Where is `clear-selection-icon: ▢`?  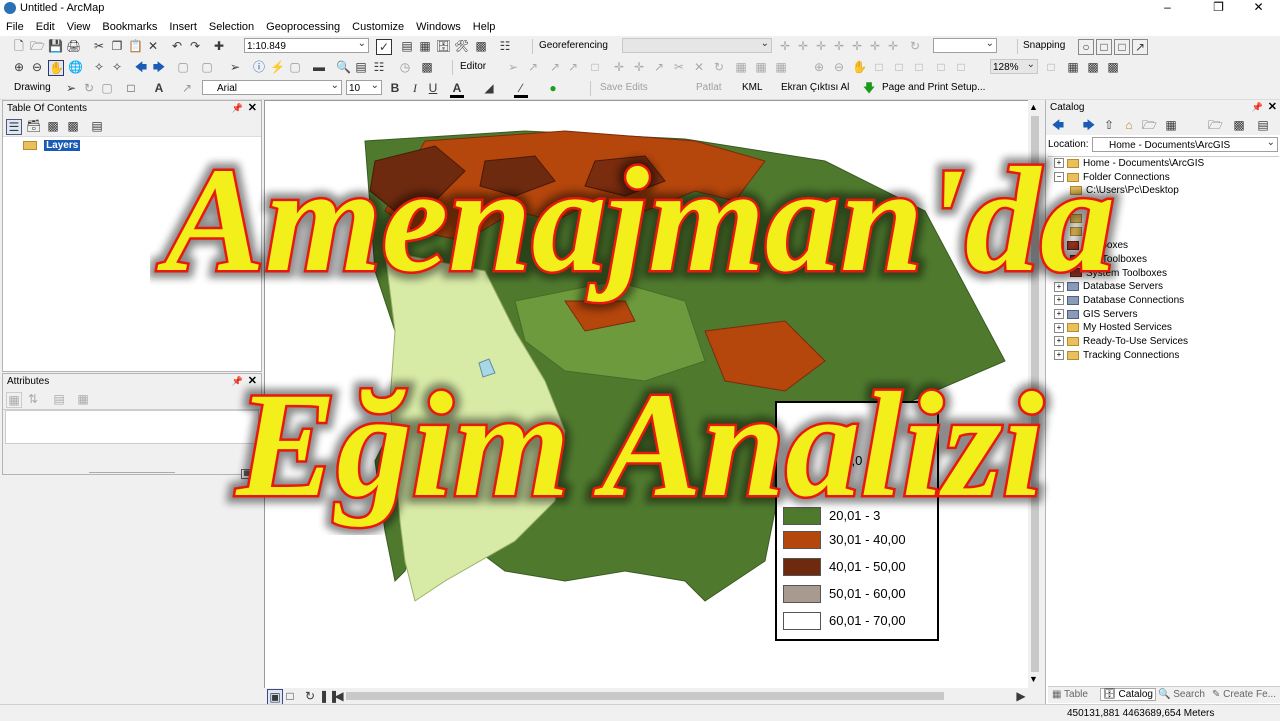 clear-selection-icon: ▢ is located at coordinates (207, 67).